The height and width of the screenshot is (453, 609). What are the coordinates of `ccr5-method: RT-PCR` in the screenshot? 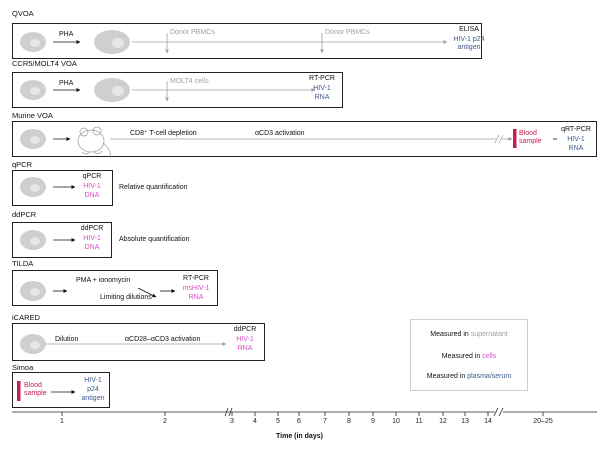 It's located at (322, 78).